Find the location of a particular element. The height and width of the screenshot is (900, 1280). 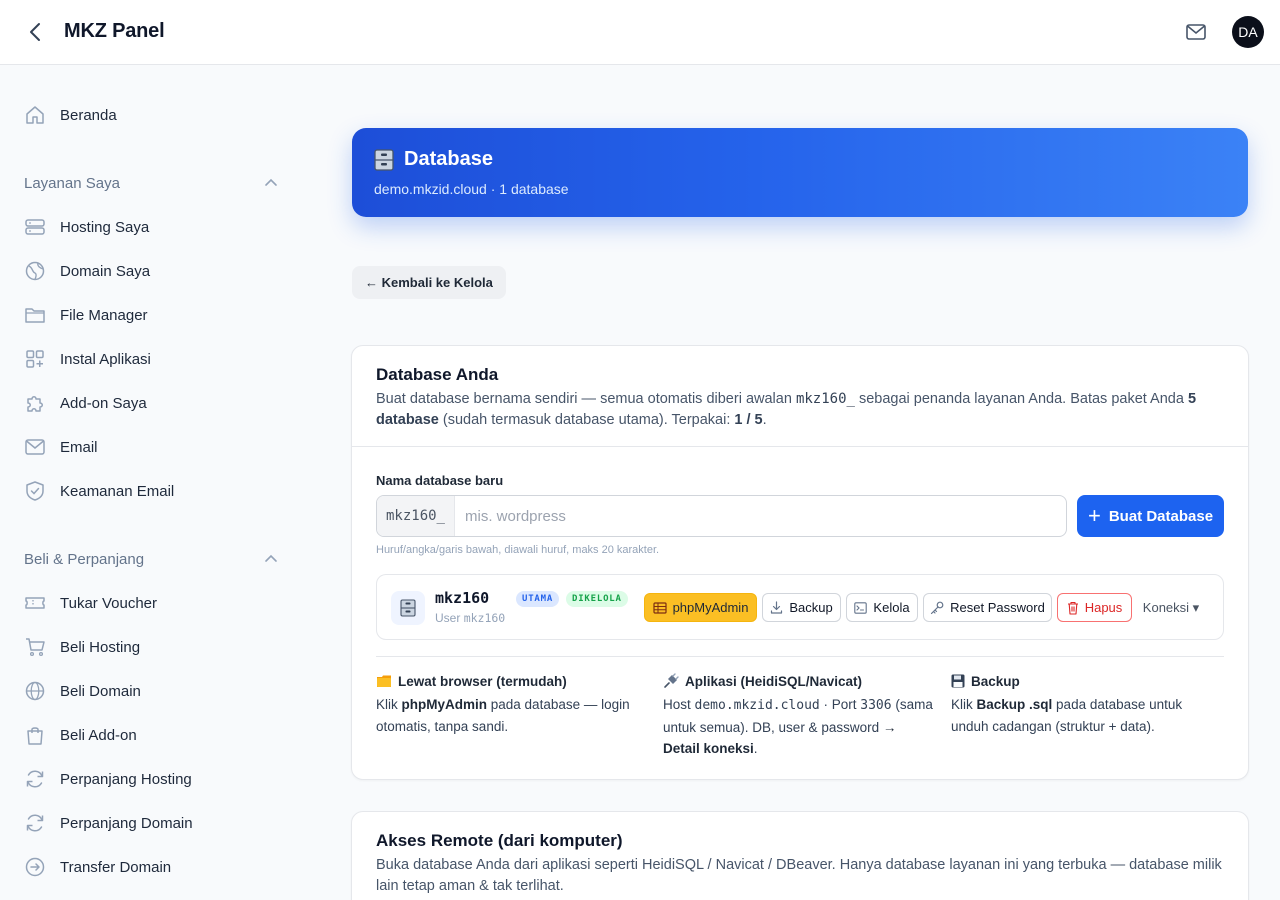

reset-password-button: Reset Password is located at coordinates (987, 607).